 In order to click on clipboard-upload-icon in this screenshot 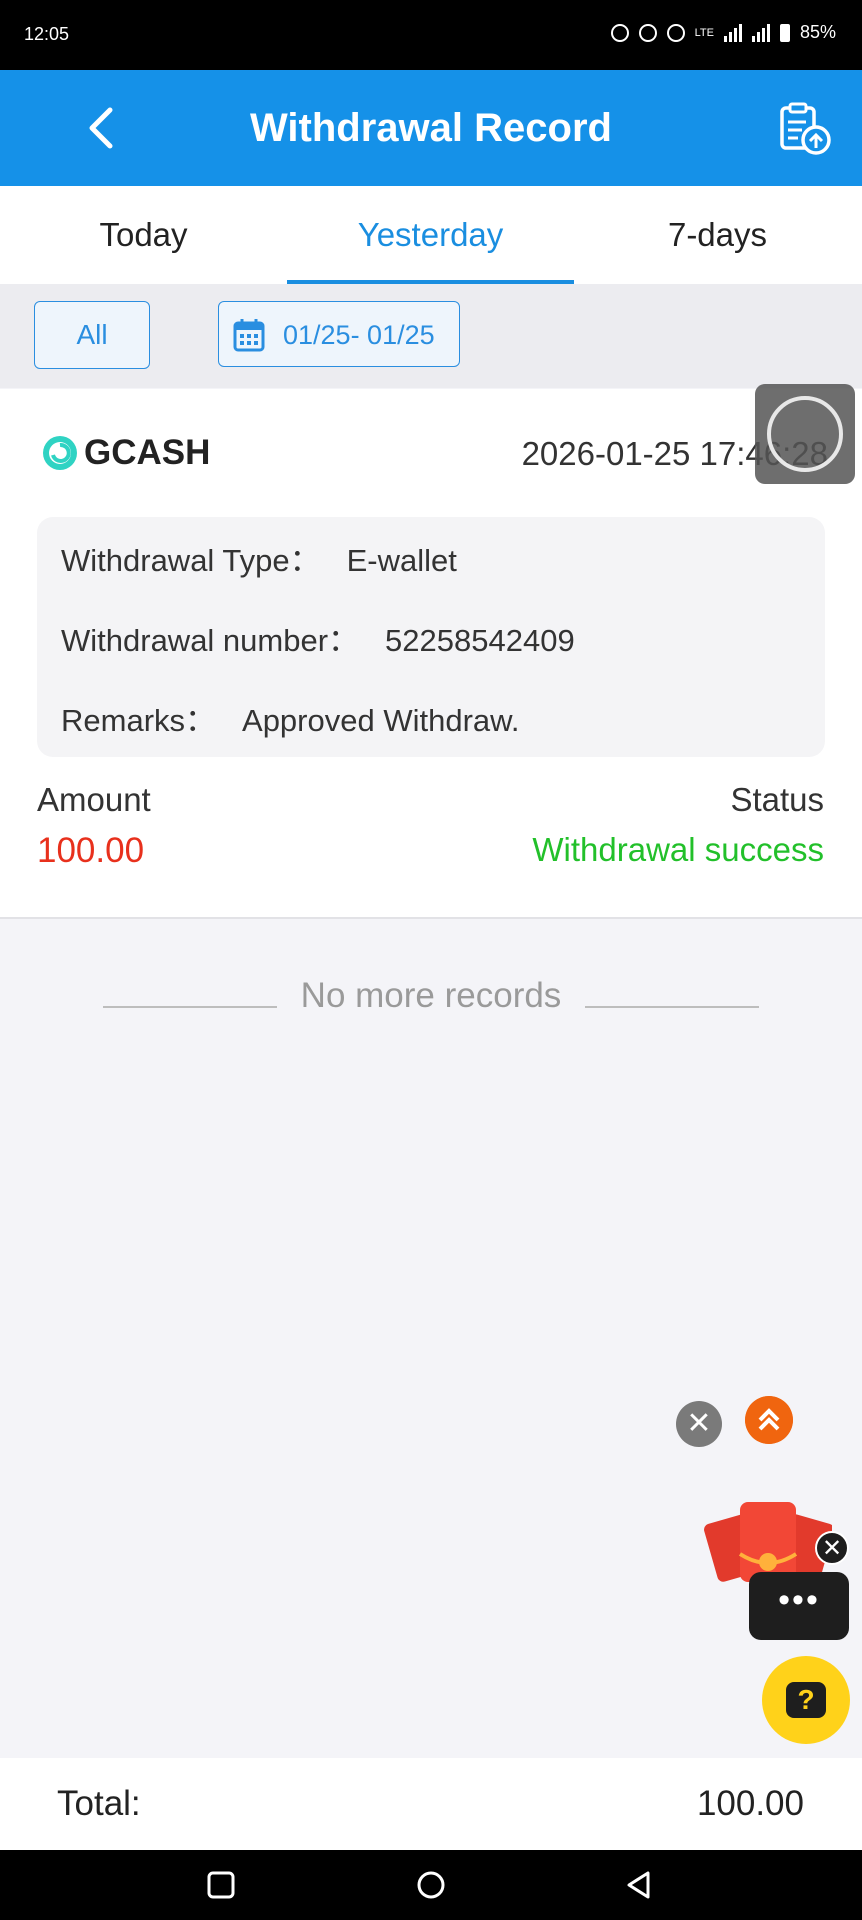, I will do `click(804, 128)`.